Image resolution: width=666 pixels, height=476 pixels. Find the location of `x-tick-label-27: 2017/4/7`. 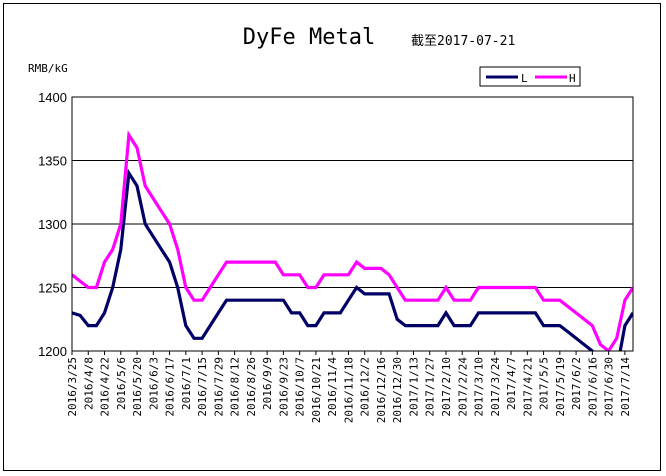

x-tick-label-27: 2017/4/7 is located at coordinates (511, 383).